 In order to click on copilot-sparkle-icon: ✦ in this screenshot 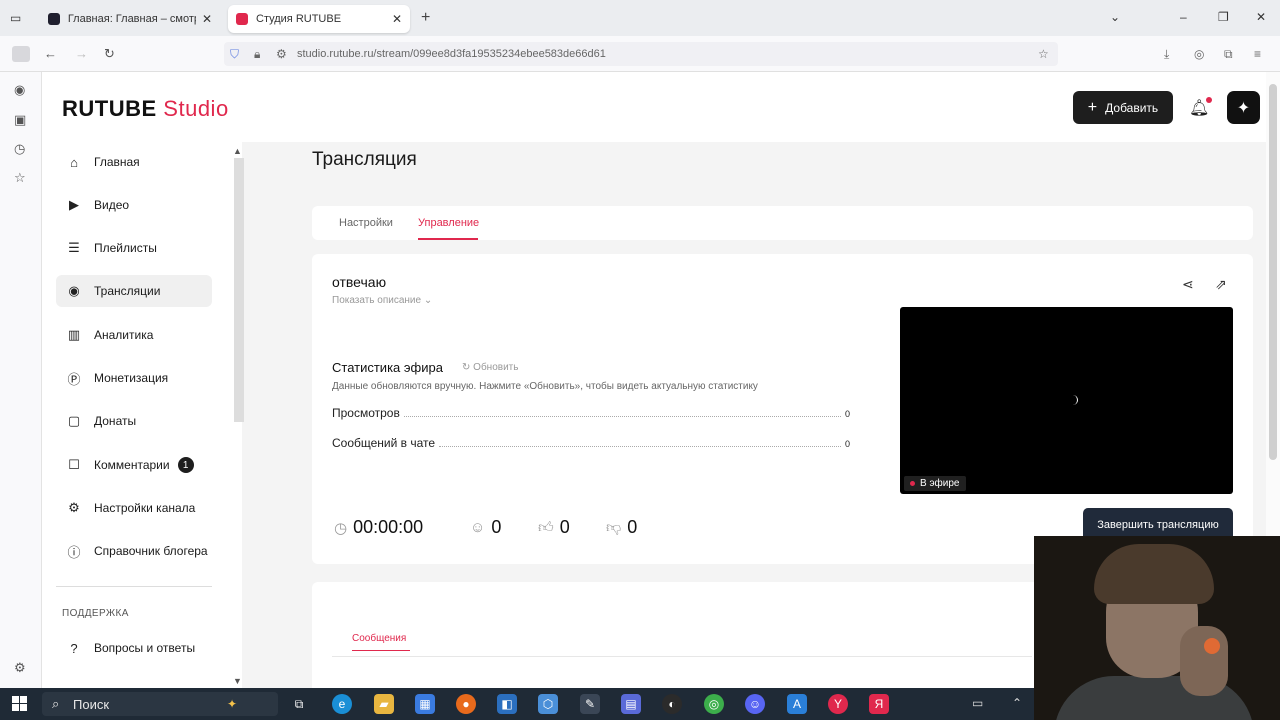, I will do `click(232, 704)`.